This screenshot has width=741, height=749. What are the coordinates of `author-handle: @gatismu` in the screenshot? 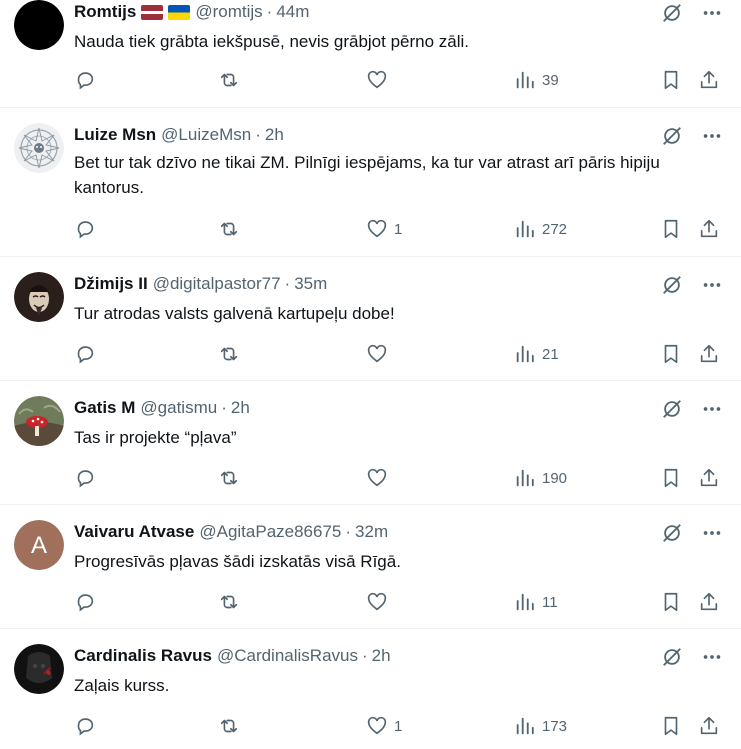 It's located at (178, 408).